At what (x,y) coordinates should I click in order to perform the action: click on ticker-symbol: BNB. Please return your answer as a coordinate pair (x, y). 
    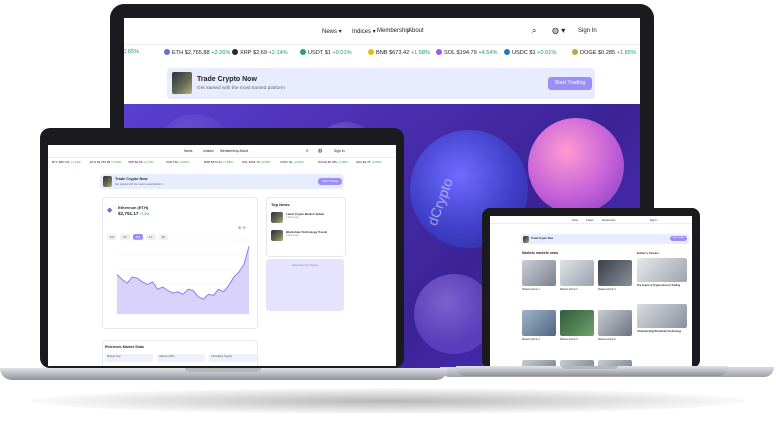
    Looking at the image, I should click on (383, 53).